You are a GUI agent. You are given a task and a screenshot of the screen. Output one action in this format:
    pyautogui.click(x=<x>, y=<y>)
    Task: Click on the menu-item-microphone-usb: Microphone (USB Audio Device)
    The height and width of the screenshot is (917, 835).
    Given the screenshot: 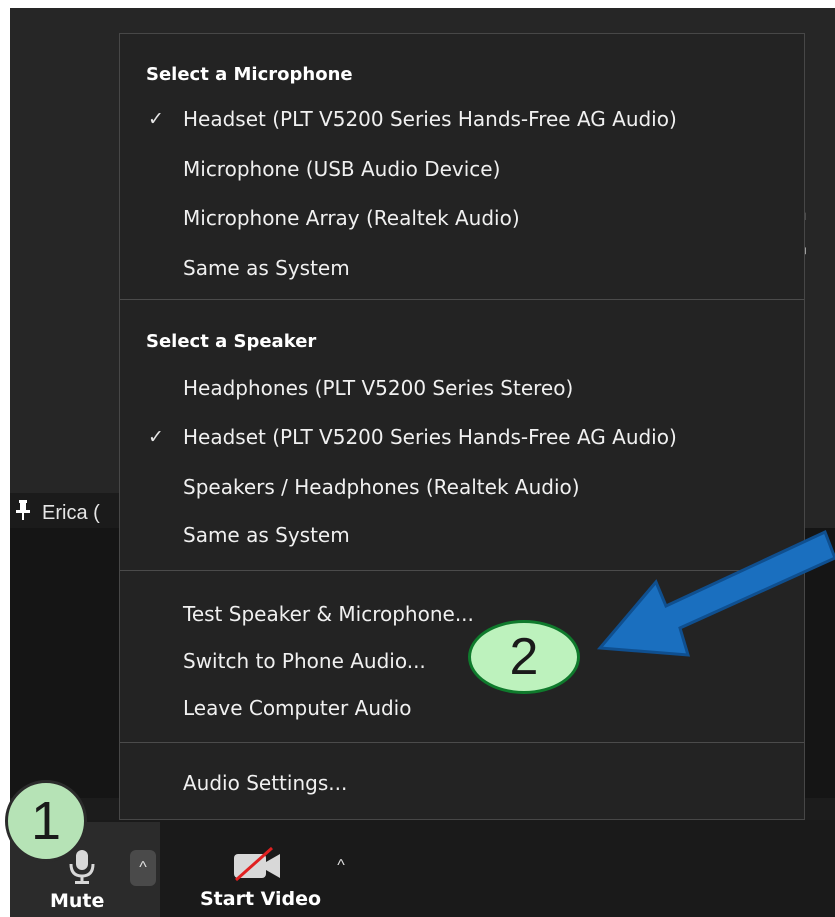 What is the action you would take?
    pyautogui.click(x=462, y=169)
    